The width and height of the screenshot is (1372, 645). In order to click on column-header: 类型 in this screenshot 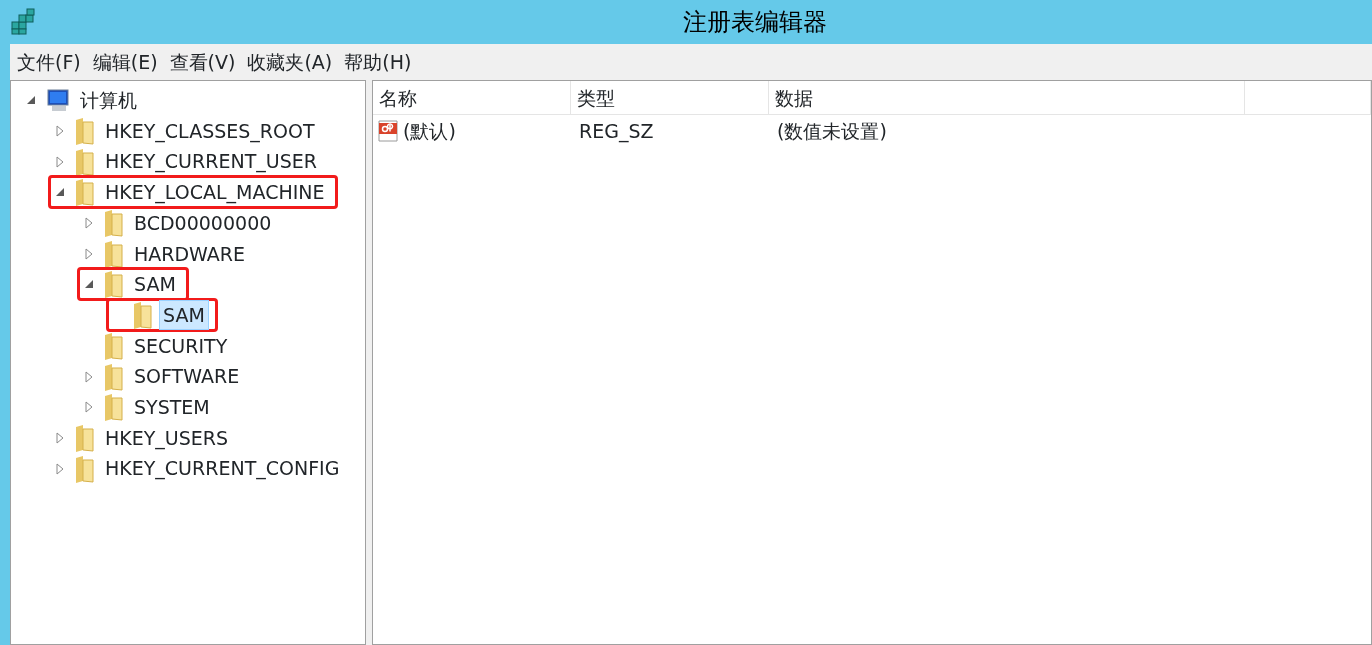, I will do `click(670, 97)`.